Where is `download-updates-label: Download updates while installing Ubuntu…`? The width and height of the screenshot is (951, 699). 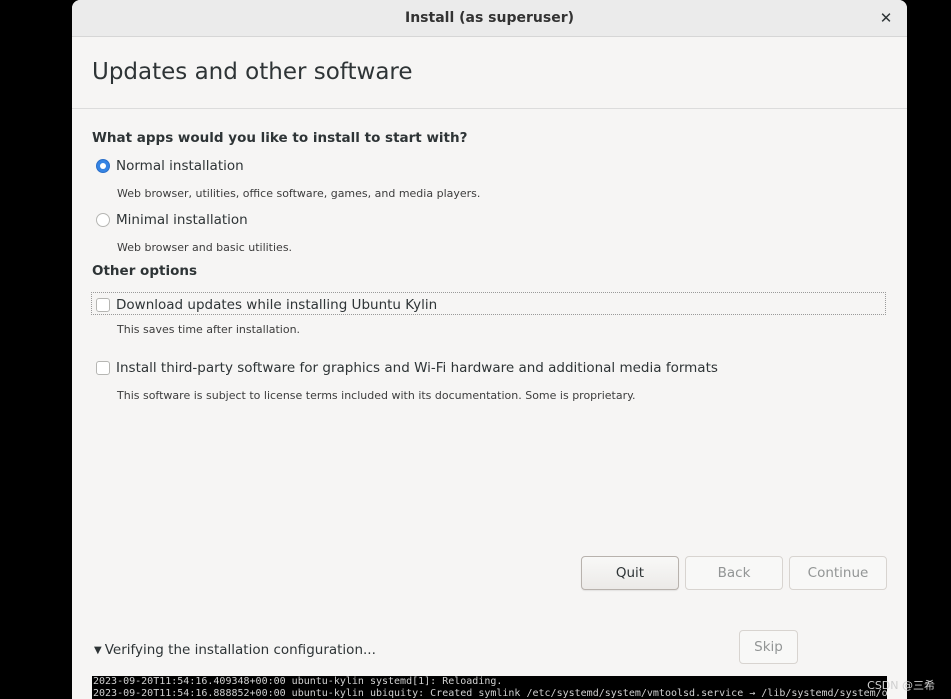 download-updates-label: Download updates while installing Ubuntu… is located at coordinates (277, 305).